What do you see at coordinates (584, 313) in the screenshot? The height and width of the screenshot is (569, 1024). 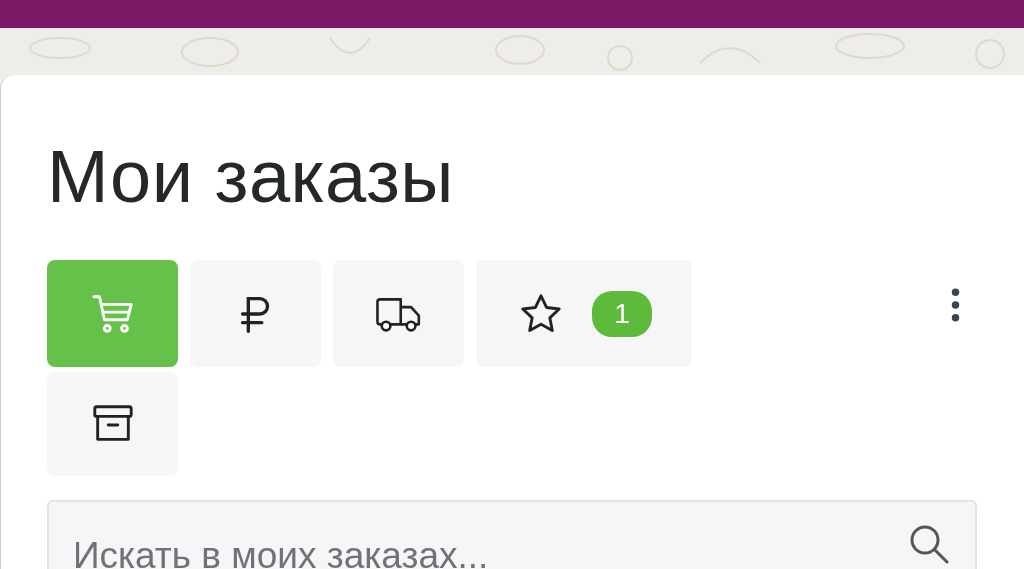 I see `filter-tab: 1` at bounding box center [584, 313].